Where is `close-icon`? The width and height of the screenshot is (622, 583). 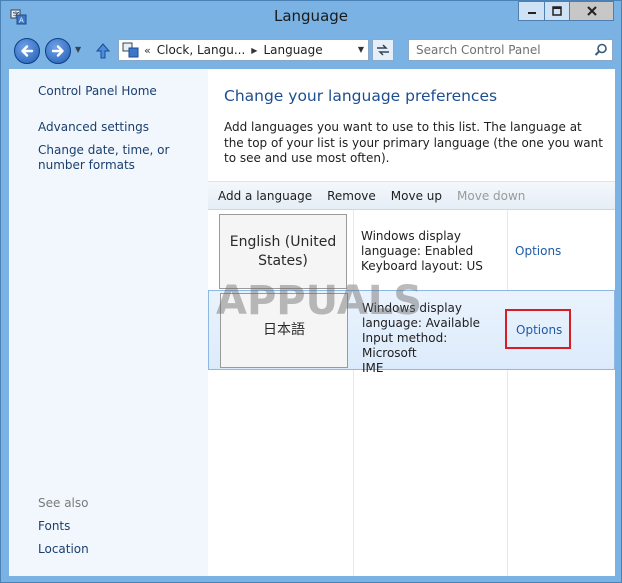 close-icon is located at coordinates (591, 11).